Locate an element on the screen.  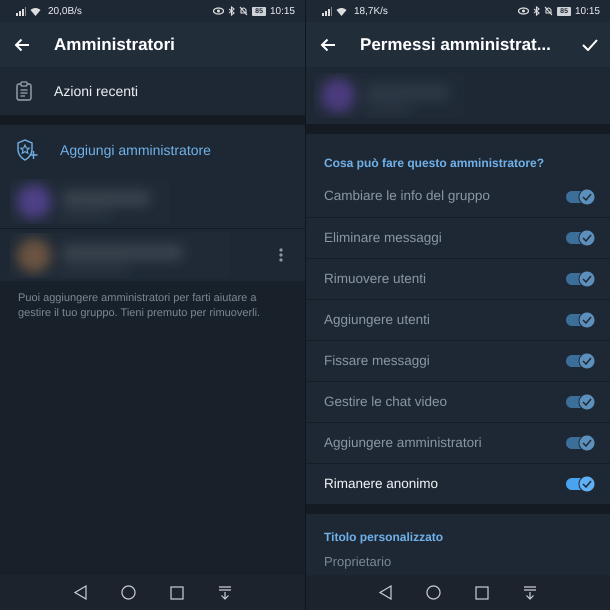
permission-label: Fissare messaggi is located at coordinates (377, 361).